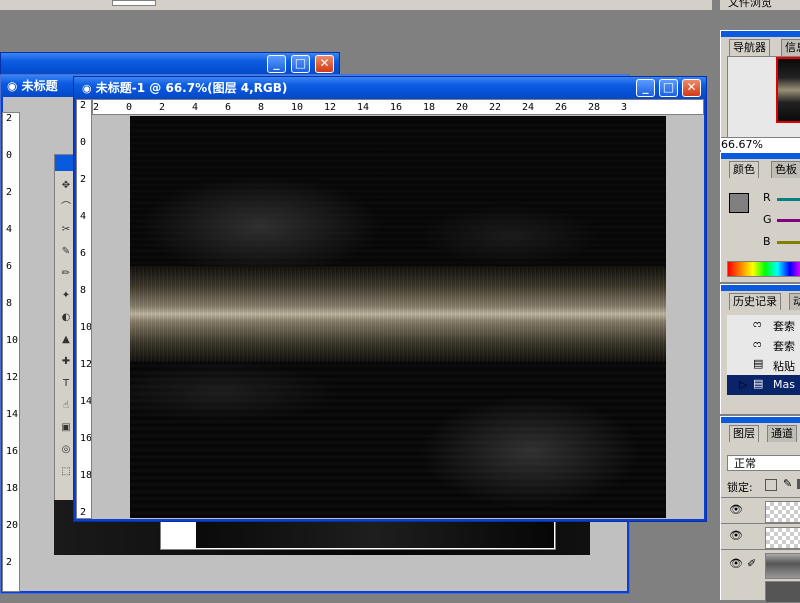 The height and width of the screenshot is (603, 800). I want to click on middle-window-title: 未标题, so click(39, 86).